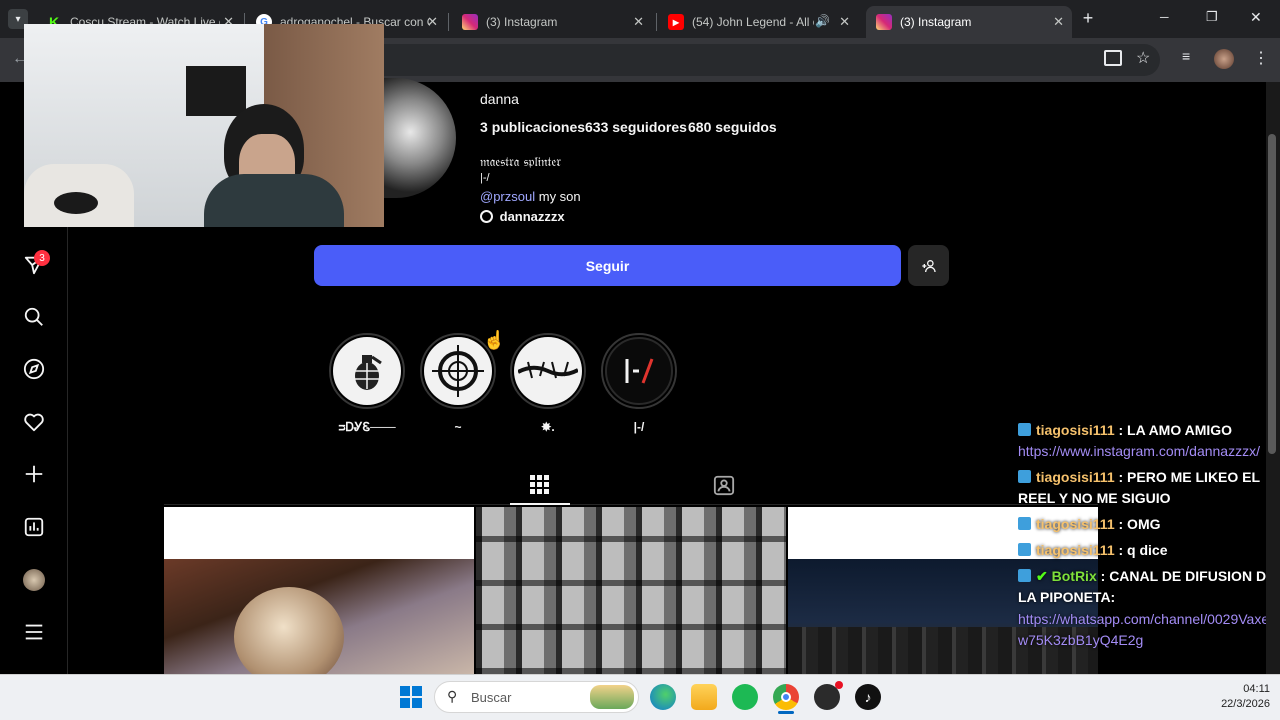 The image size is (1280, 720). I want to click on chat-link: https://www.instagram.com/dannazzzx/, so click(1149, 451).